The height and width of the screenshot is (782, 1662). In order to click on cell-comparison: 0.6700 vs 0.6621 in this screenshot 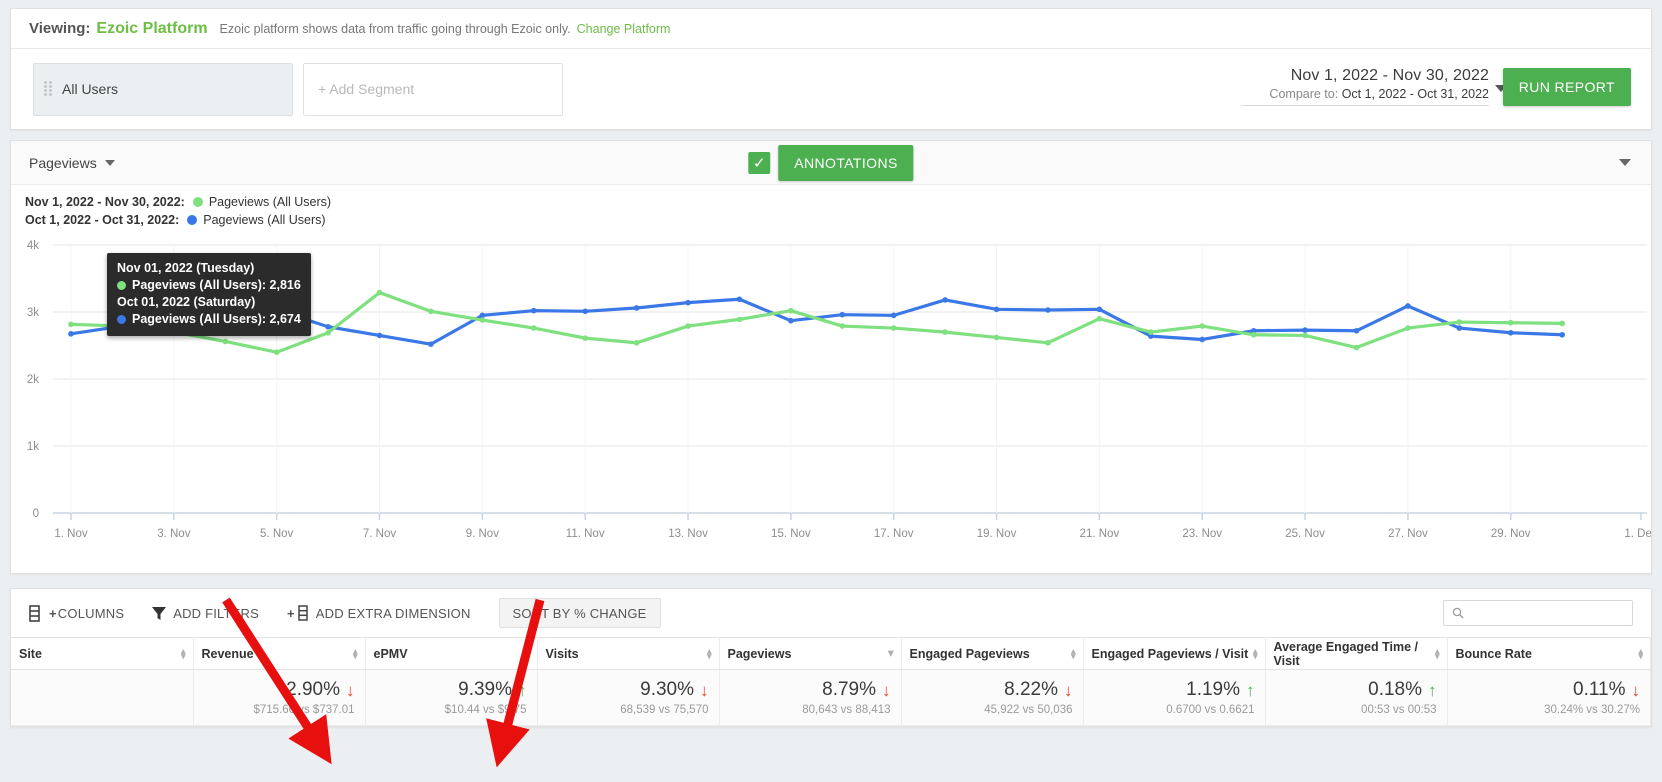, I will do `click(1210, 710)`.